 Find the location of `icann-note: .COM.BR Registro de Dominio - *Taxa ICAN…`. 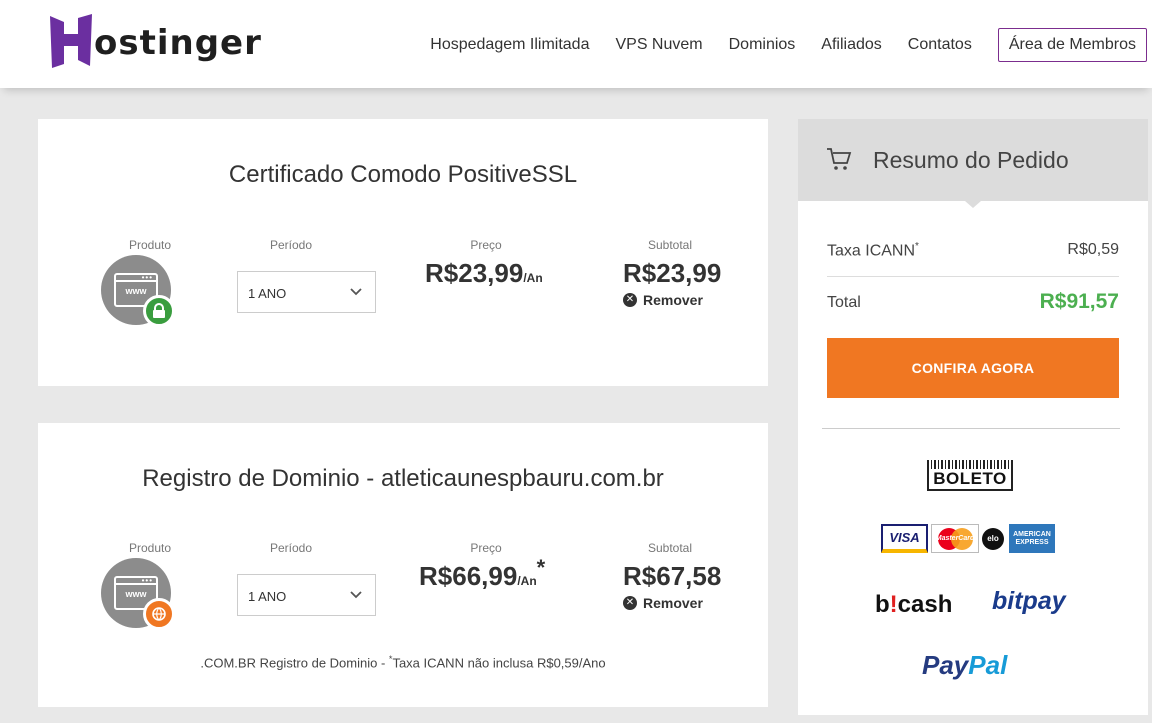

icann-note: .COM.BR Registro de Dominio - *Taxa ICAN… is located at coordinates (403, 662).